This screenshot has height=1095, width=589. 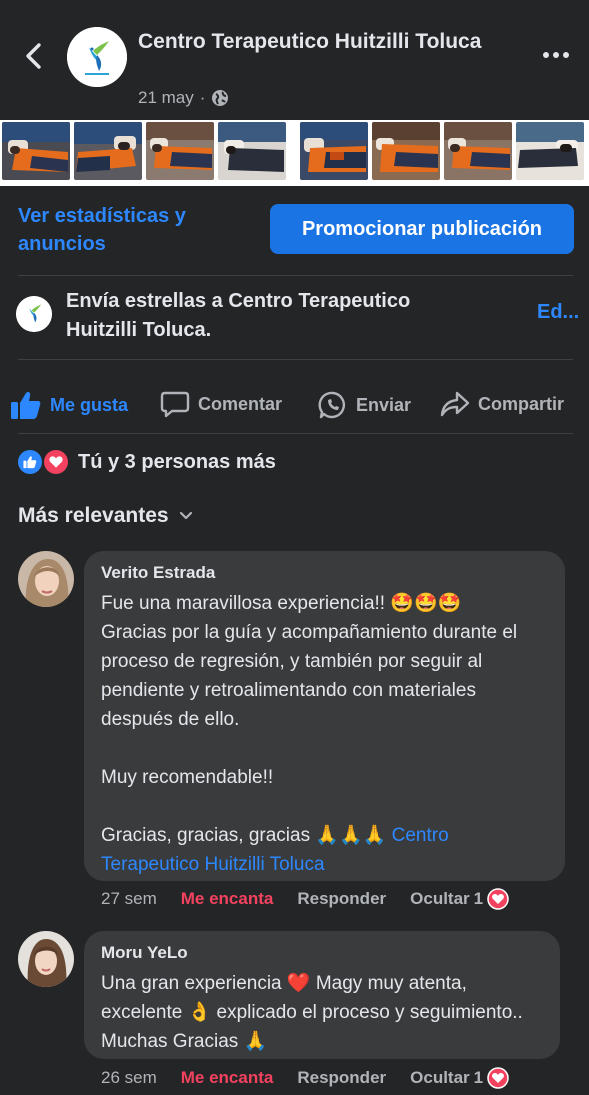 I want to click on like-reaction-icon, so click(x=30, y=462).